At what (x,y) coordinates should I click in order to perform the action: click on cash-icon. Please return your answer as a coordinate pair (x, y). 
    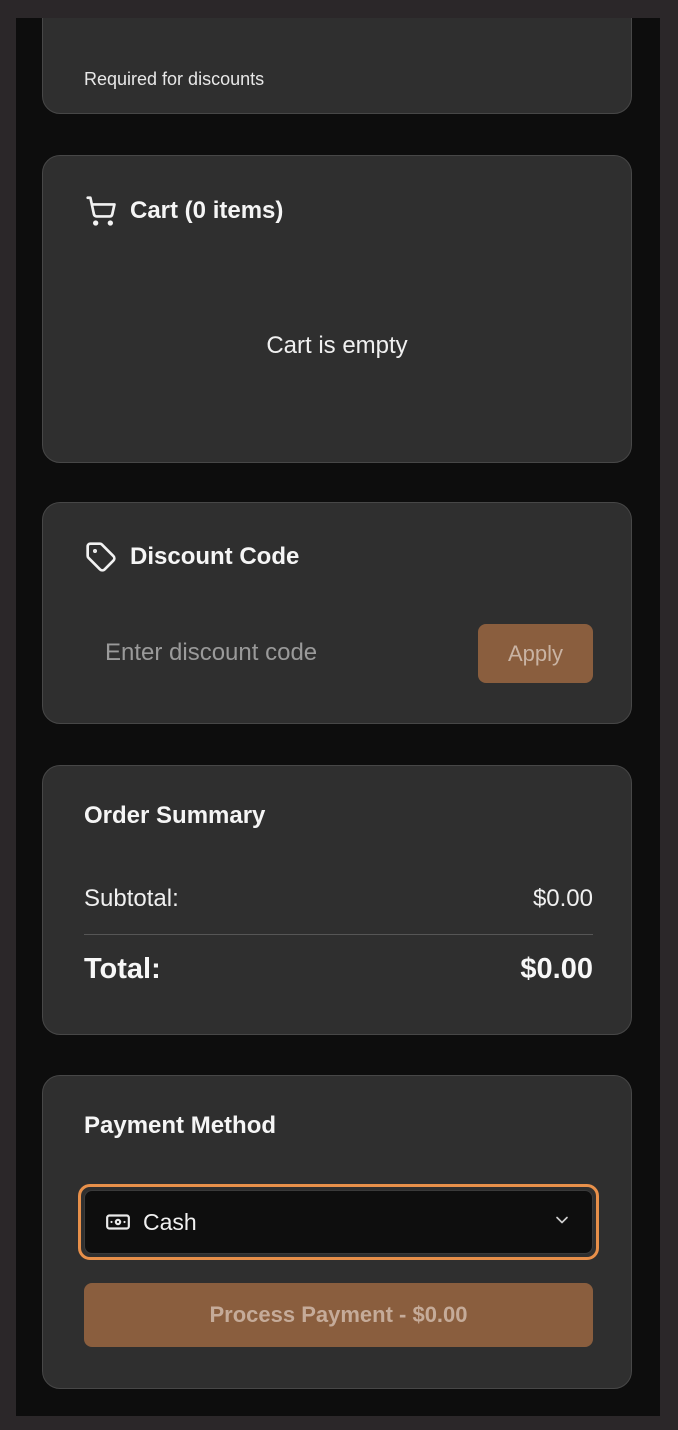
    Looking at the image, I should click on (118, 1222).